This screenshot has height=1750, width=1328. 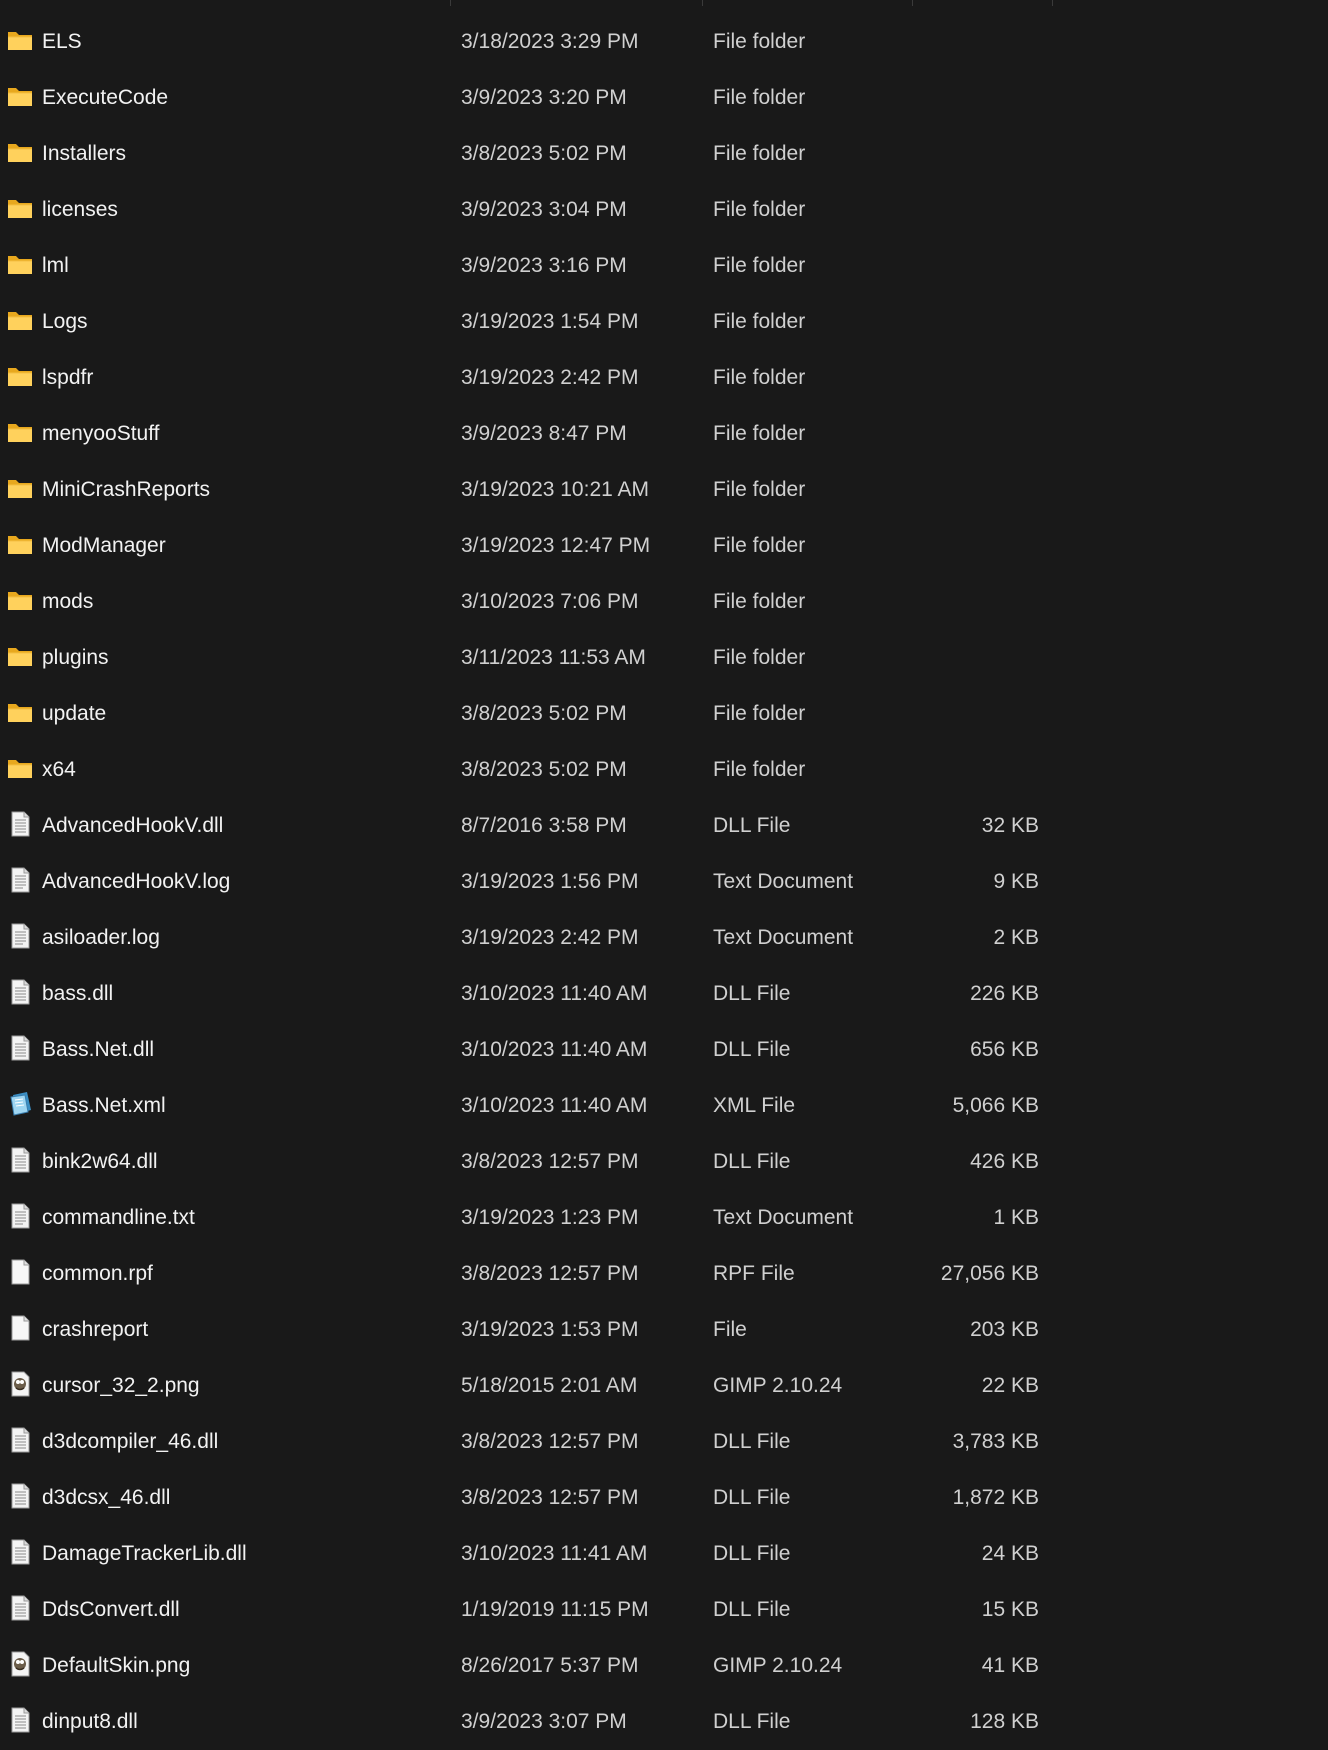 I want to click on file-date-modified: 1/19/2019 11:15 PM, so click(x=555, y=1609).